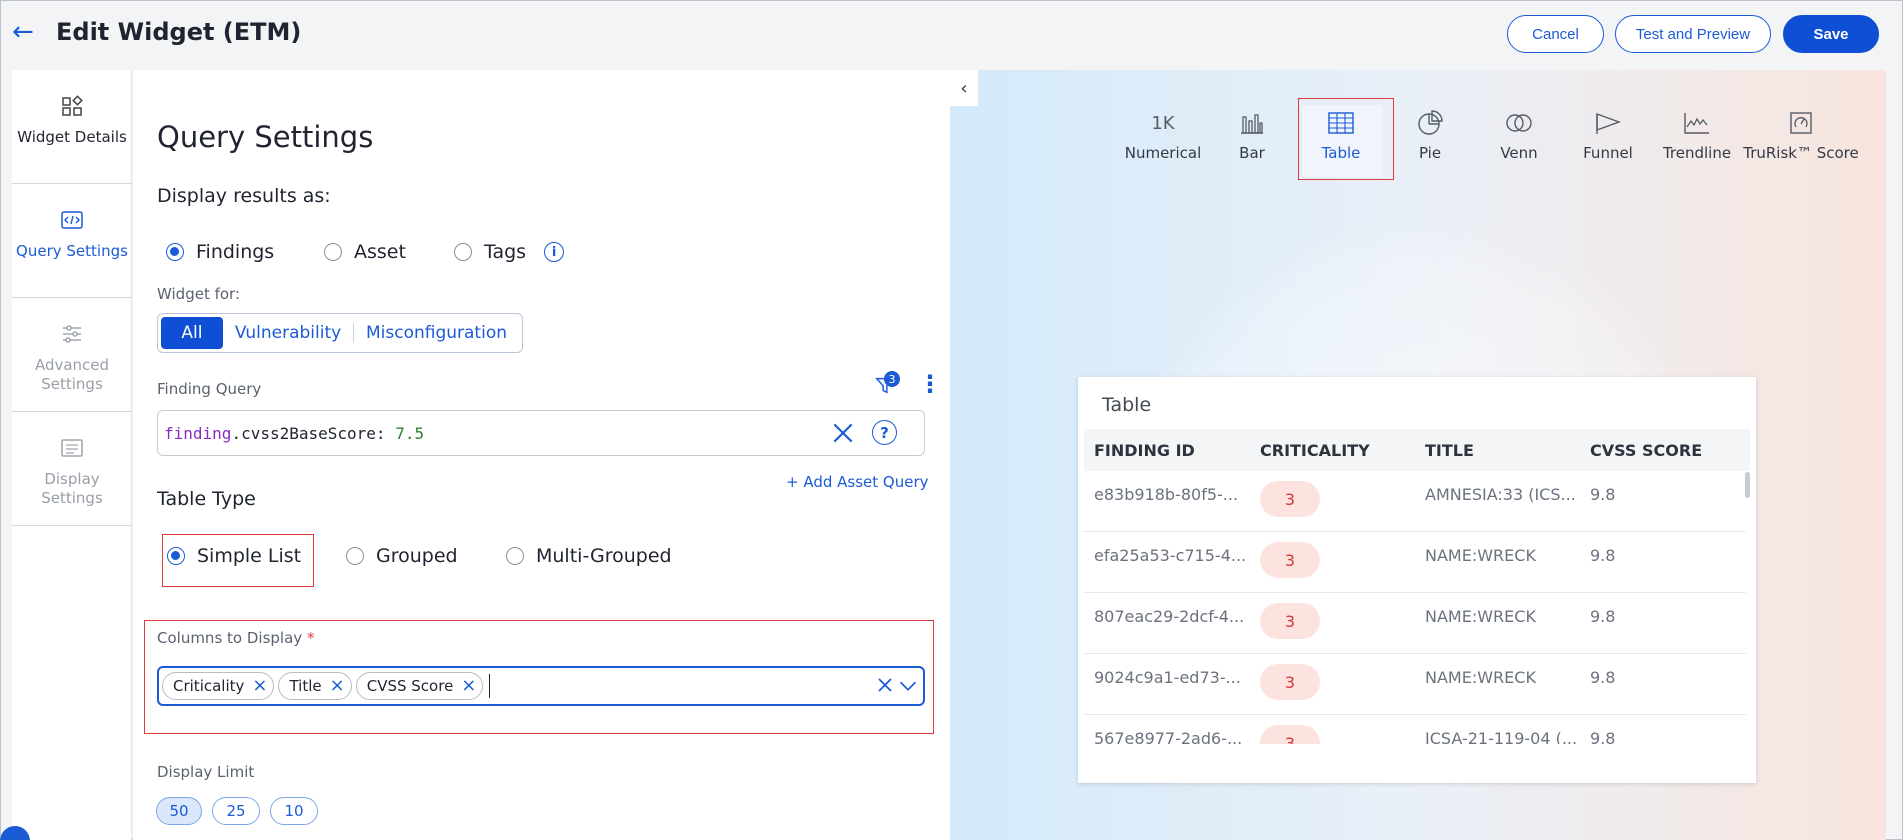 This screenshot has width=1903, height=840. Describe the element at coordinates (1519, 140) in the screenshot. I see `chart-type-venn: Venn` at that location.